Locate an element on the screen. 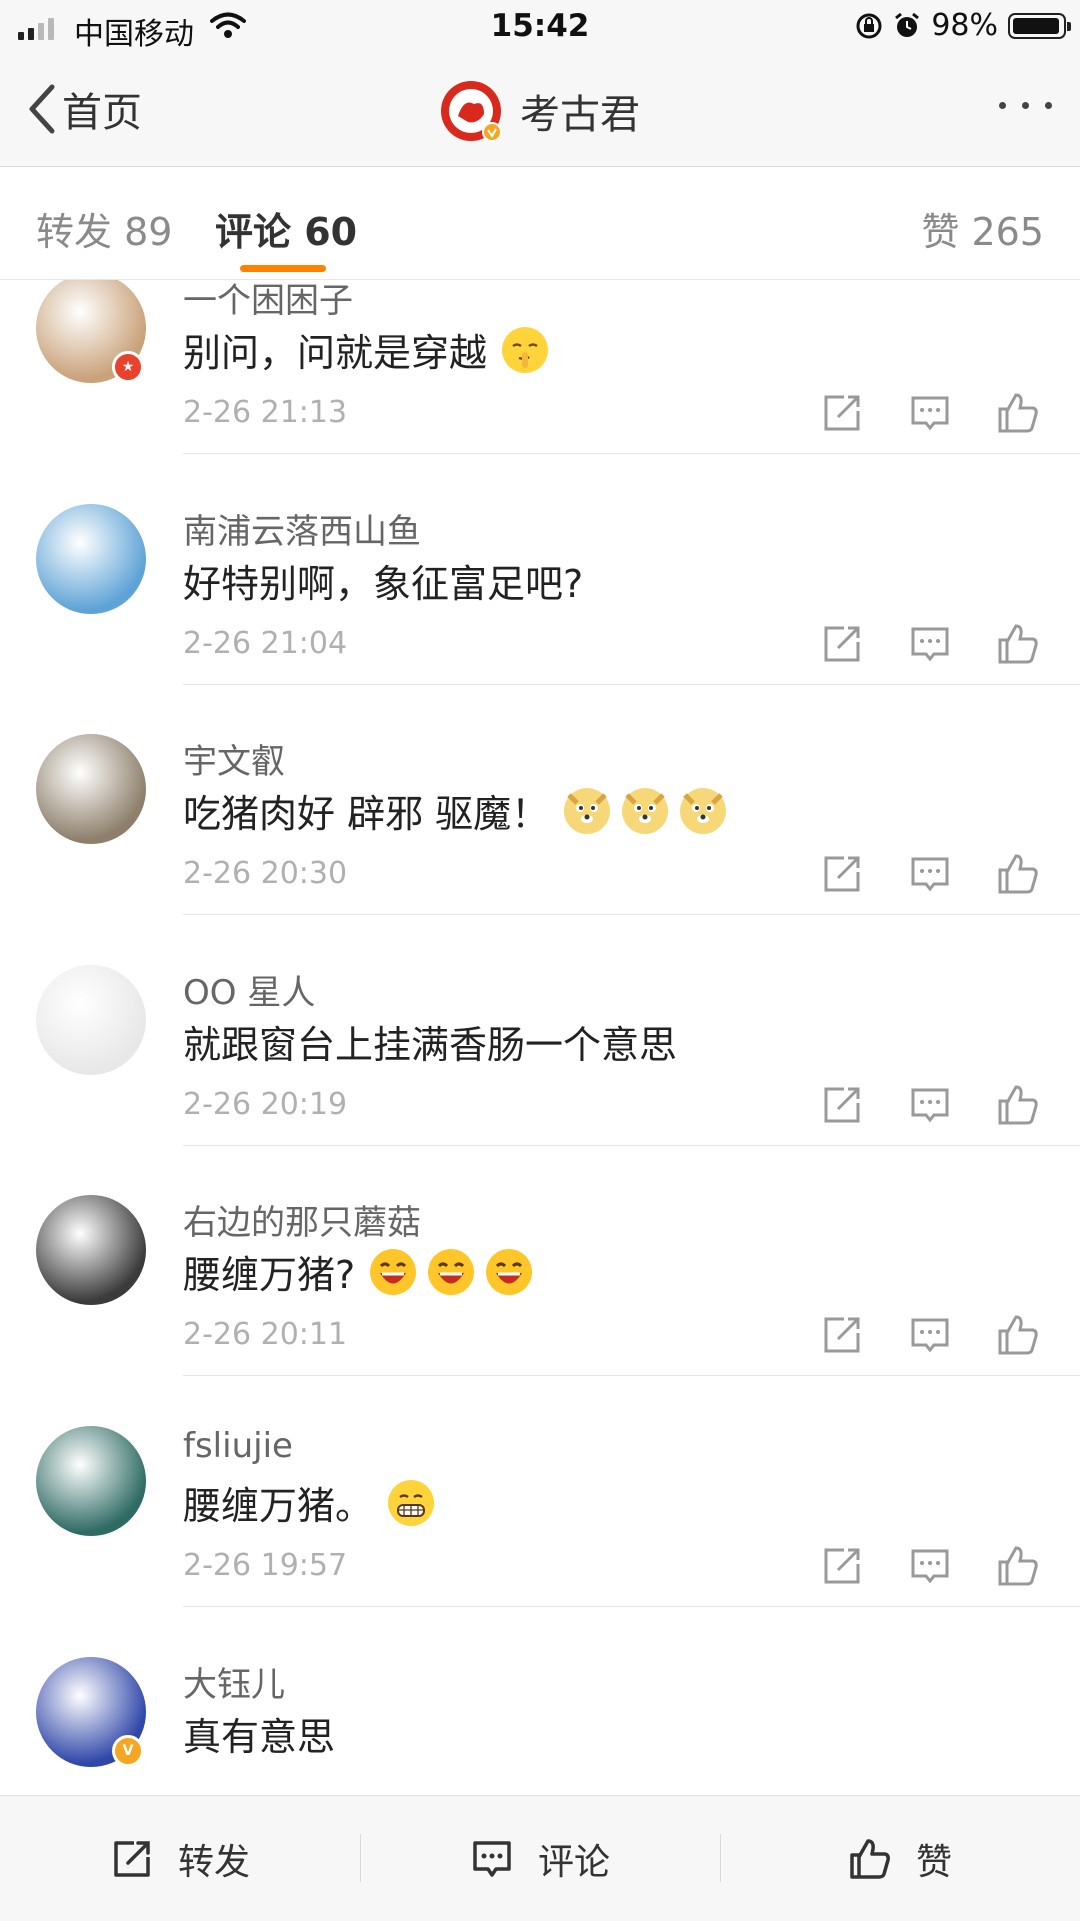 The height and width of the screenshot is (1921, 1080). comment-username: 右边的那只蘑菇 is located at coordinates (302, 1219).